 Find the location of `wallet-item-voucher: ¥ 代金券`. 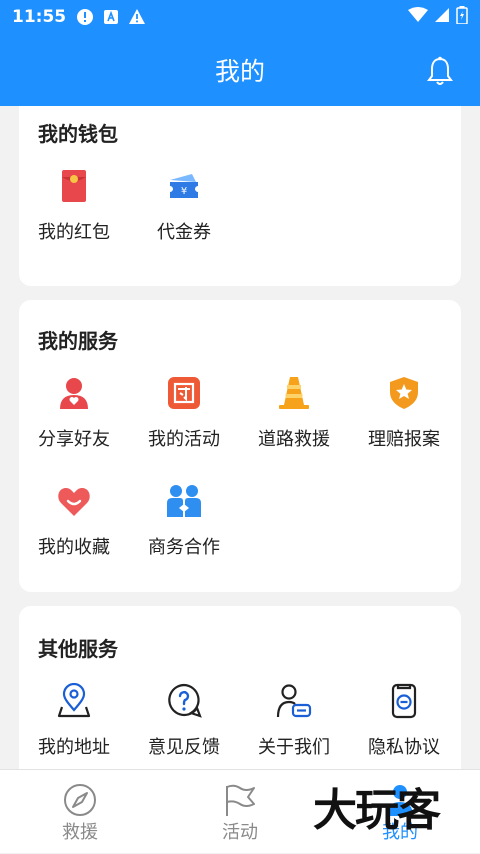

wallet-item-voucher: ¥ 代金券 is located at coordinates (184, 213).